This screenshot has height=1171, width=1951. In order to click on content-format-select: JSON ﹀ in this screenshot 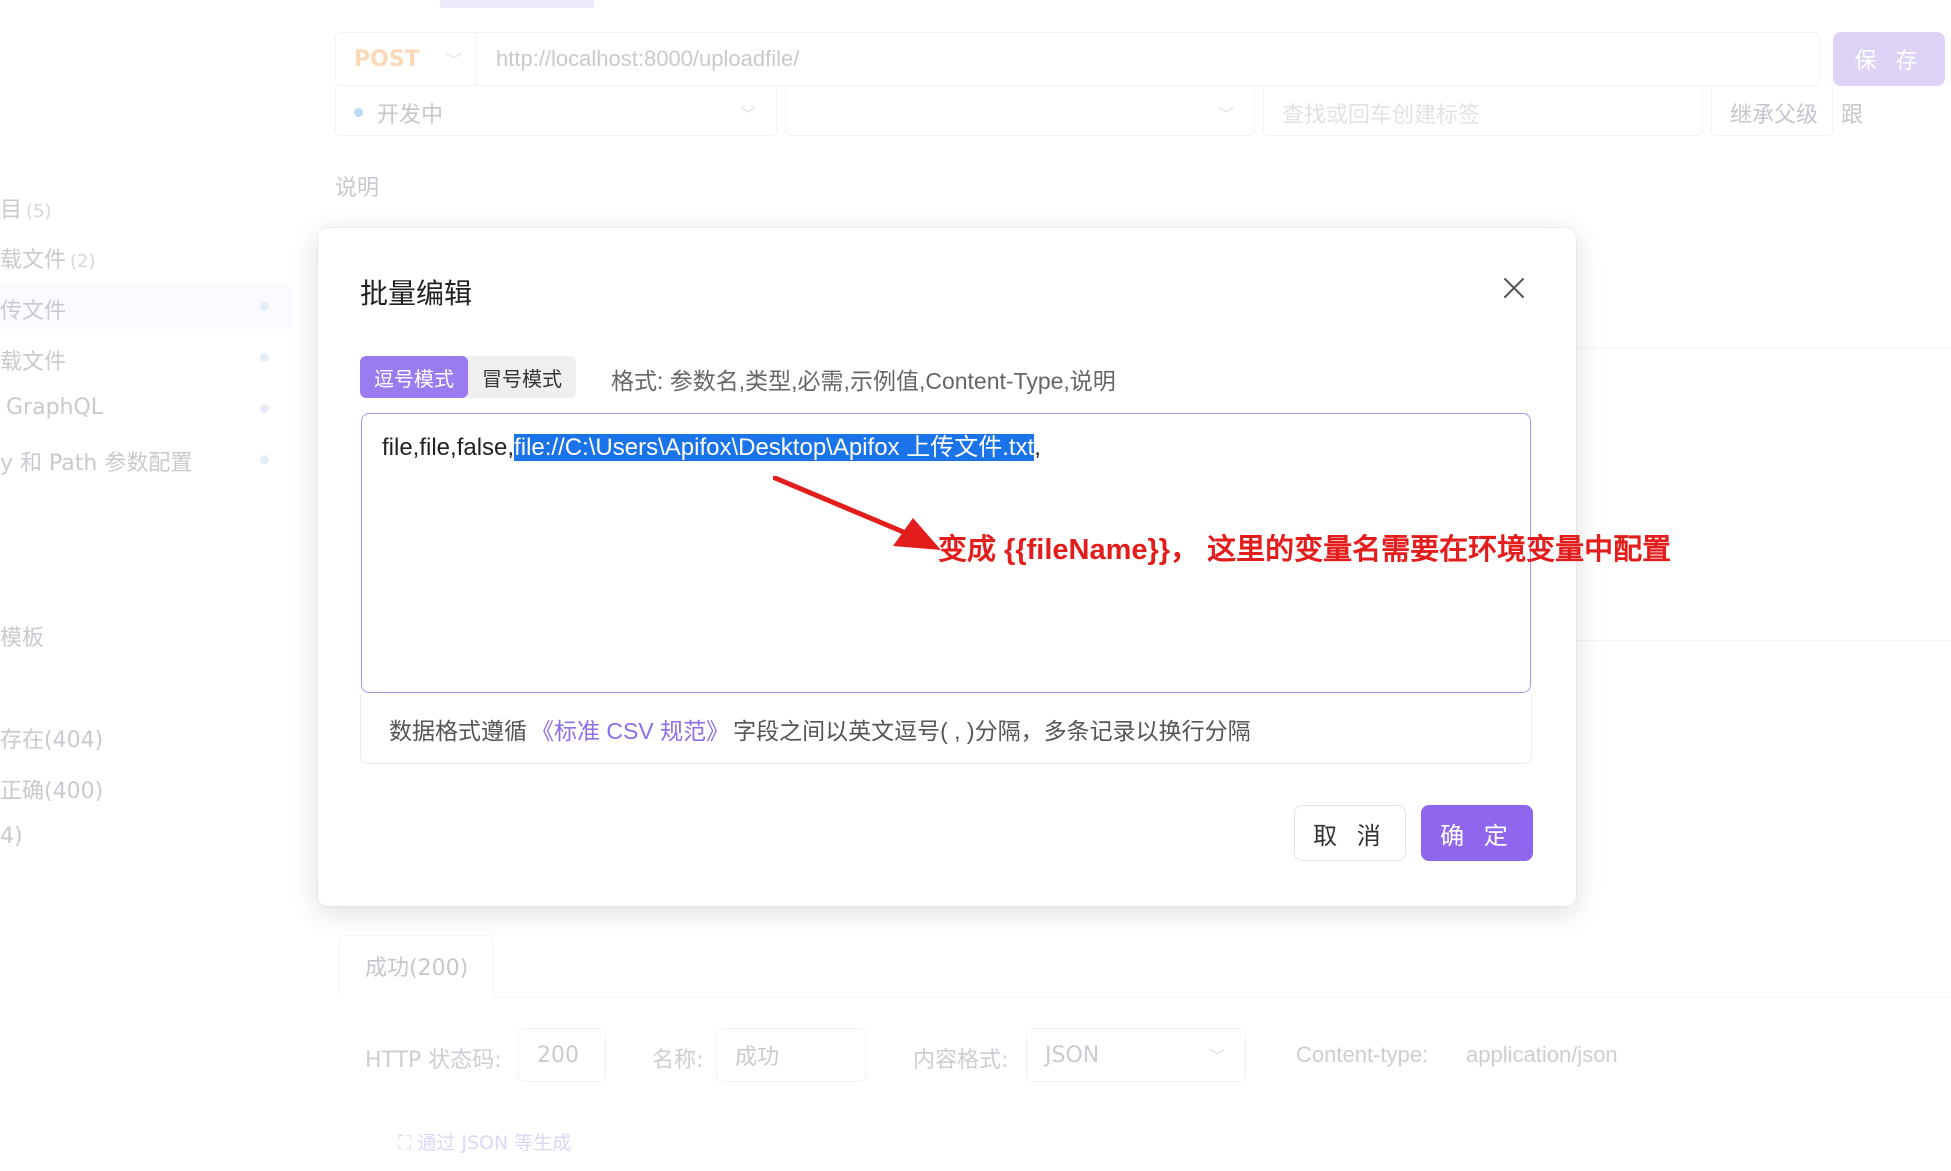, I will do `click(1136, 1055)`.